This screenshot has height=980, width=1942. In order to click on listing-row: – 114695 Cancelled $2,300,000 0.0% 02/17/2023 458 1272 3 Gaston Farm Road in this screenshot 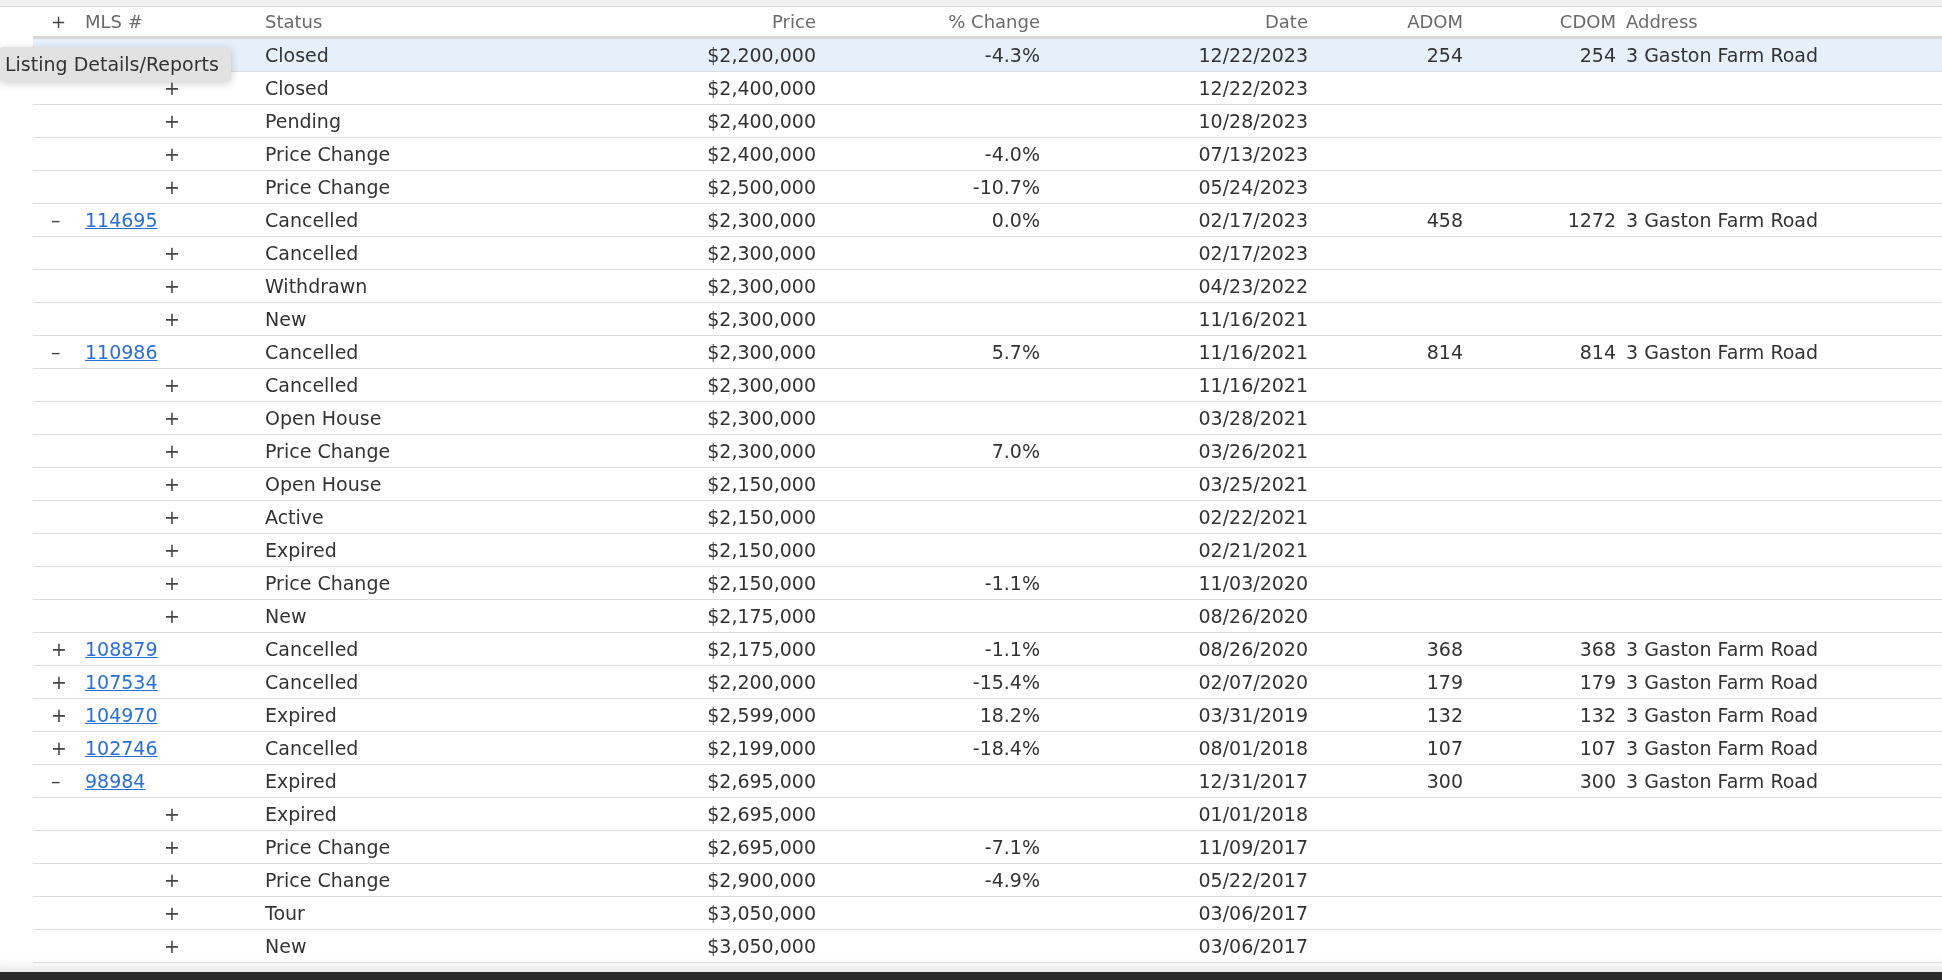, I will do `click(987, 220)`.